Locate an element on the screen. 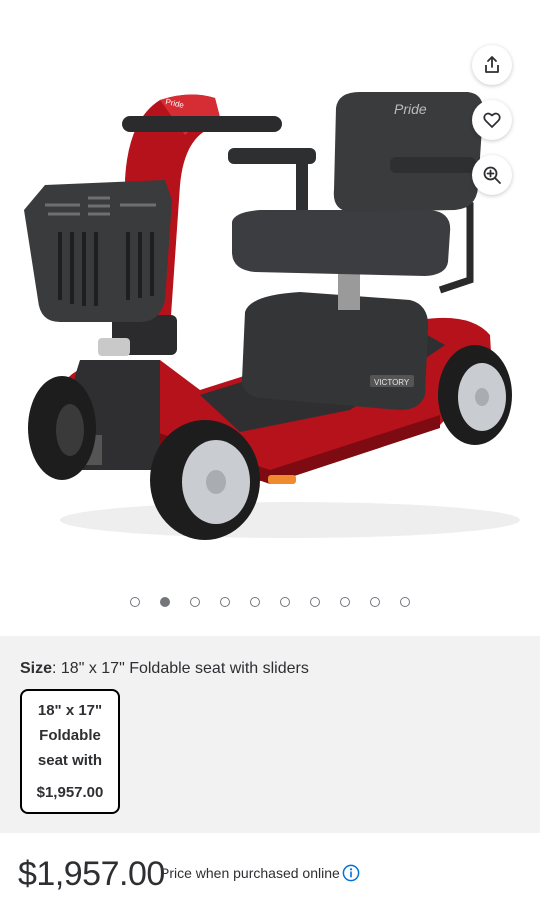  rear-wheel is located at coordinates (475, 395).